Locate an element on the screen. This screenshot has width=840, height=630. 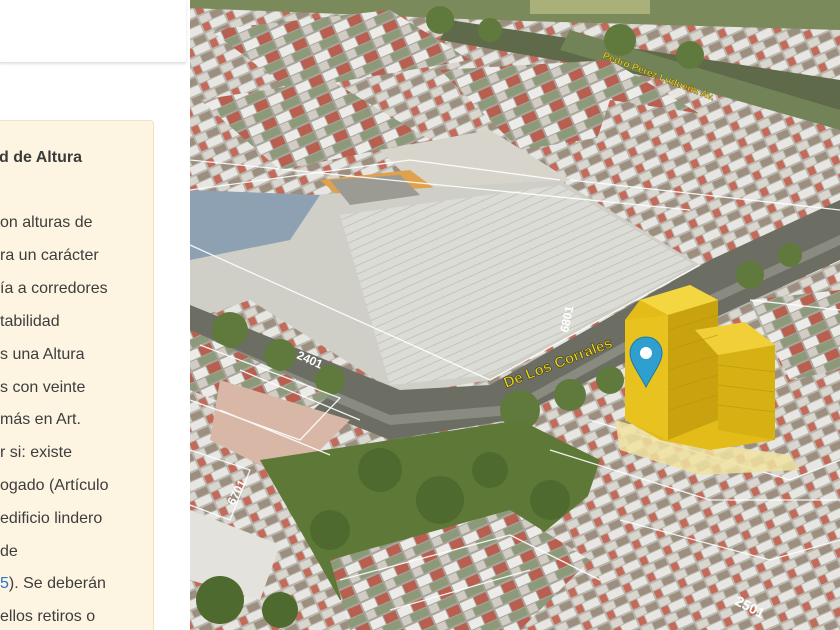
info-line: de is located at coordinates (9, 551).